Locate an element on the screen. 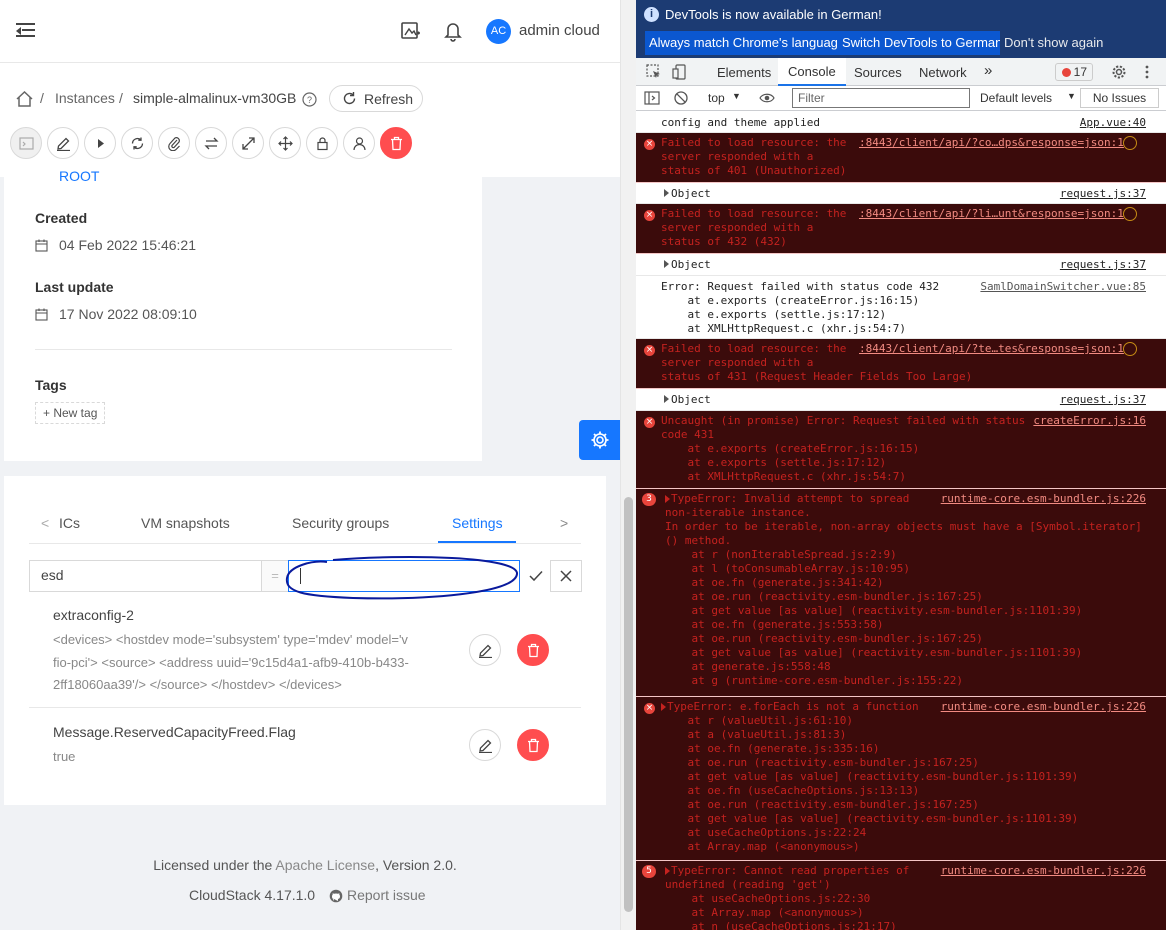 Image resolution: width=1166 pixels, height=930 pixels. apache-license-link: Apache License is located at coordinates (325, 865).